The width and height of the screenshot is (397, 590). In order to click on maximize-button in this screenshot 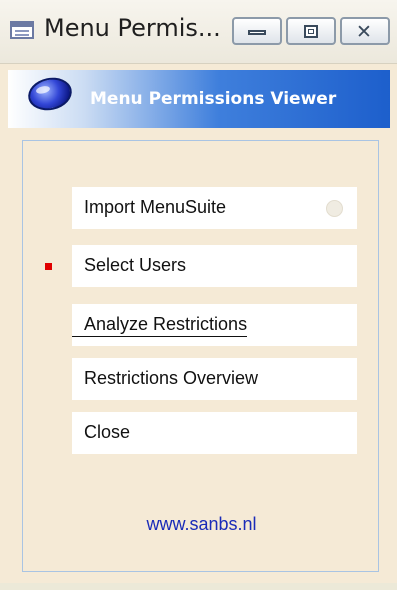, I will do `click(311, 31)`.